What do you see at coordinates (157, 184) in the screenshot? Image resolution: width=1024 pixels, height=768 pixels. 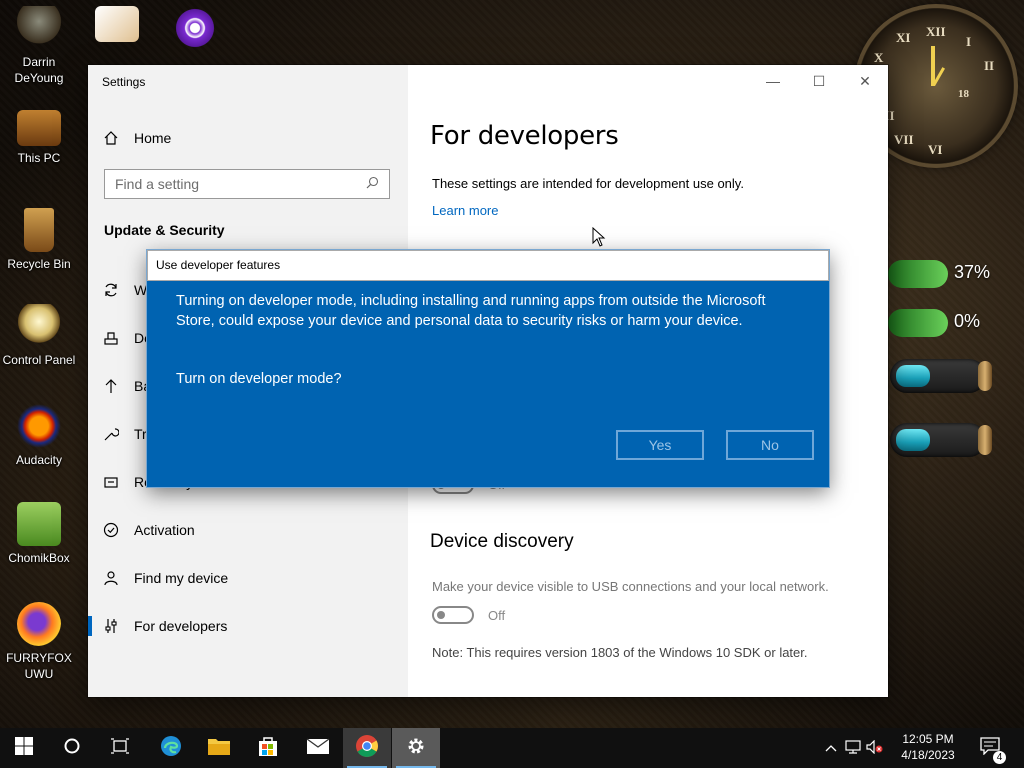 I see `search-placeholder: Find a setting` at bounding box center [157, 184].